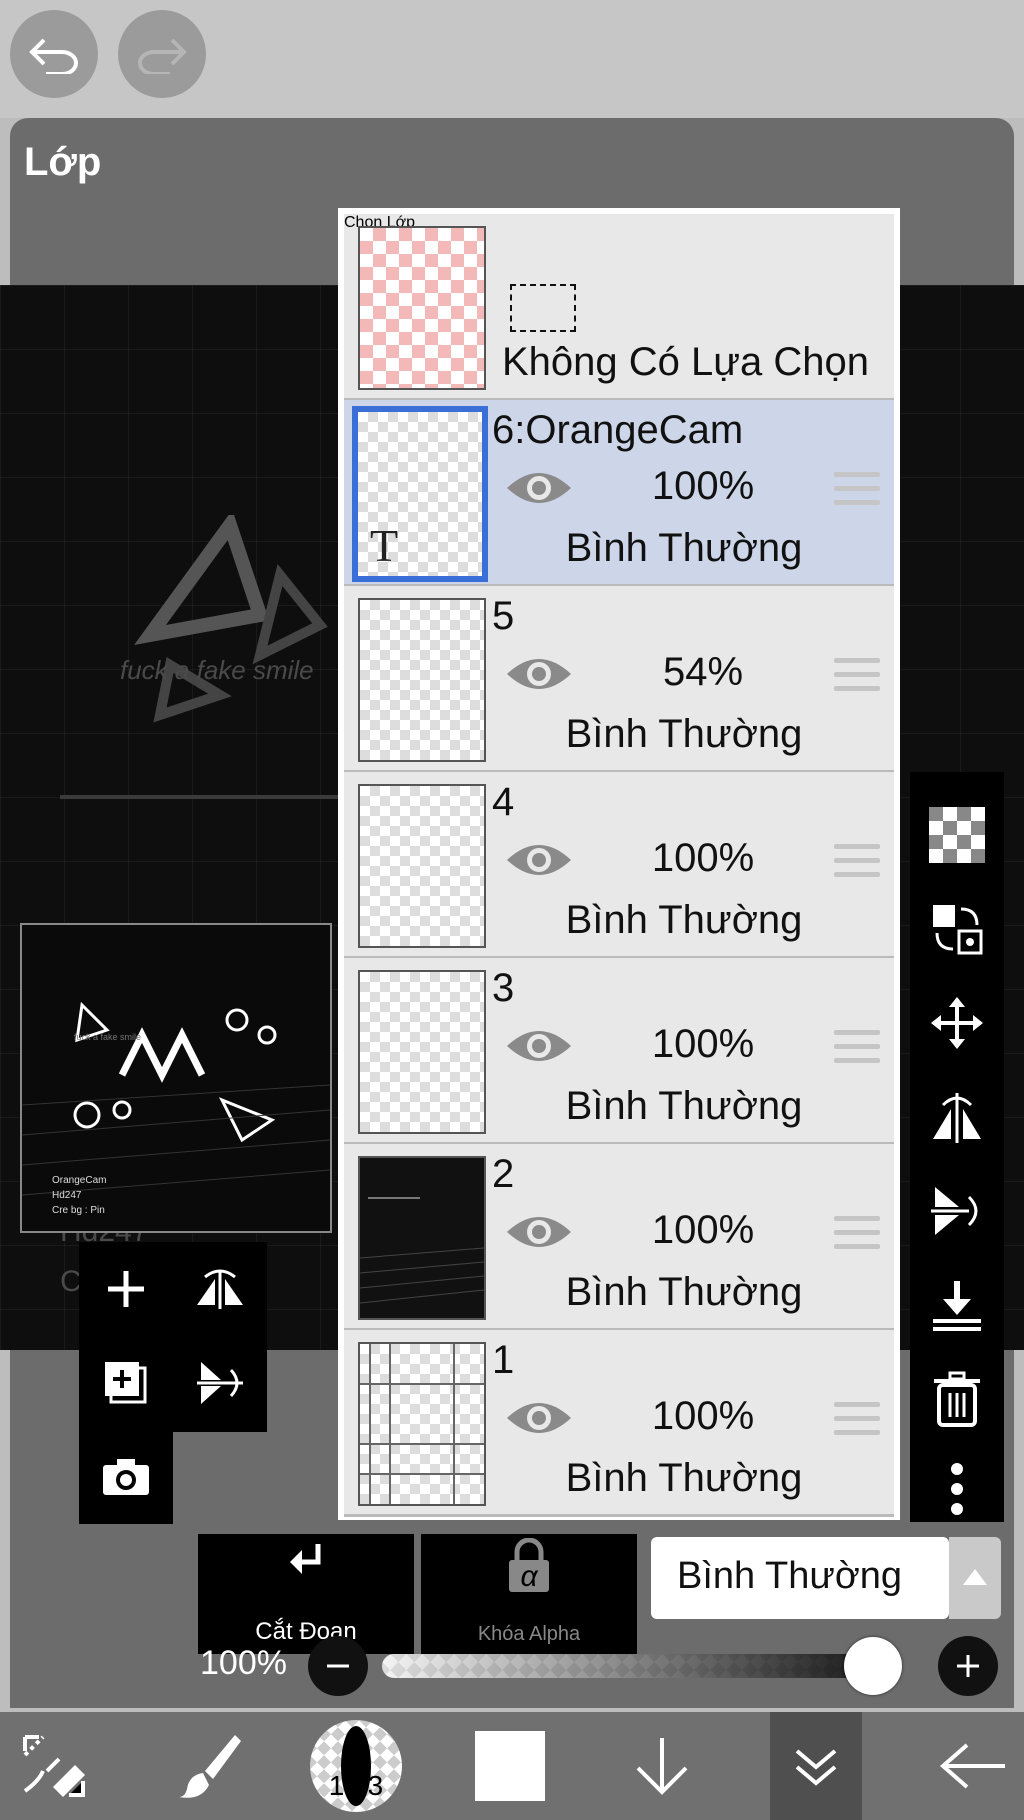  I want to click on opacity-slider-fill, so click(642, 1666).